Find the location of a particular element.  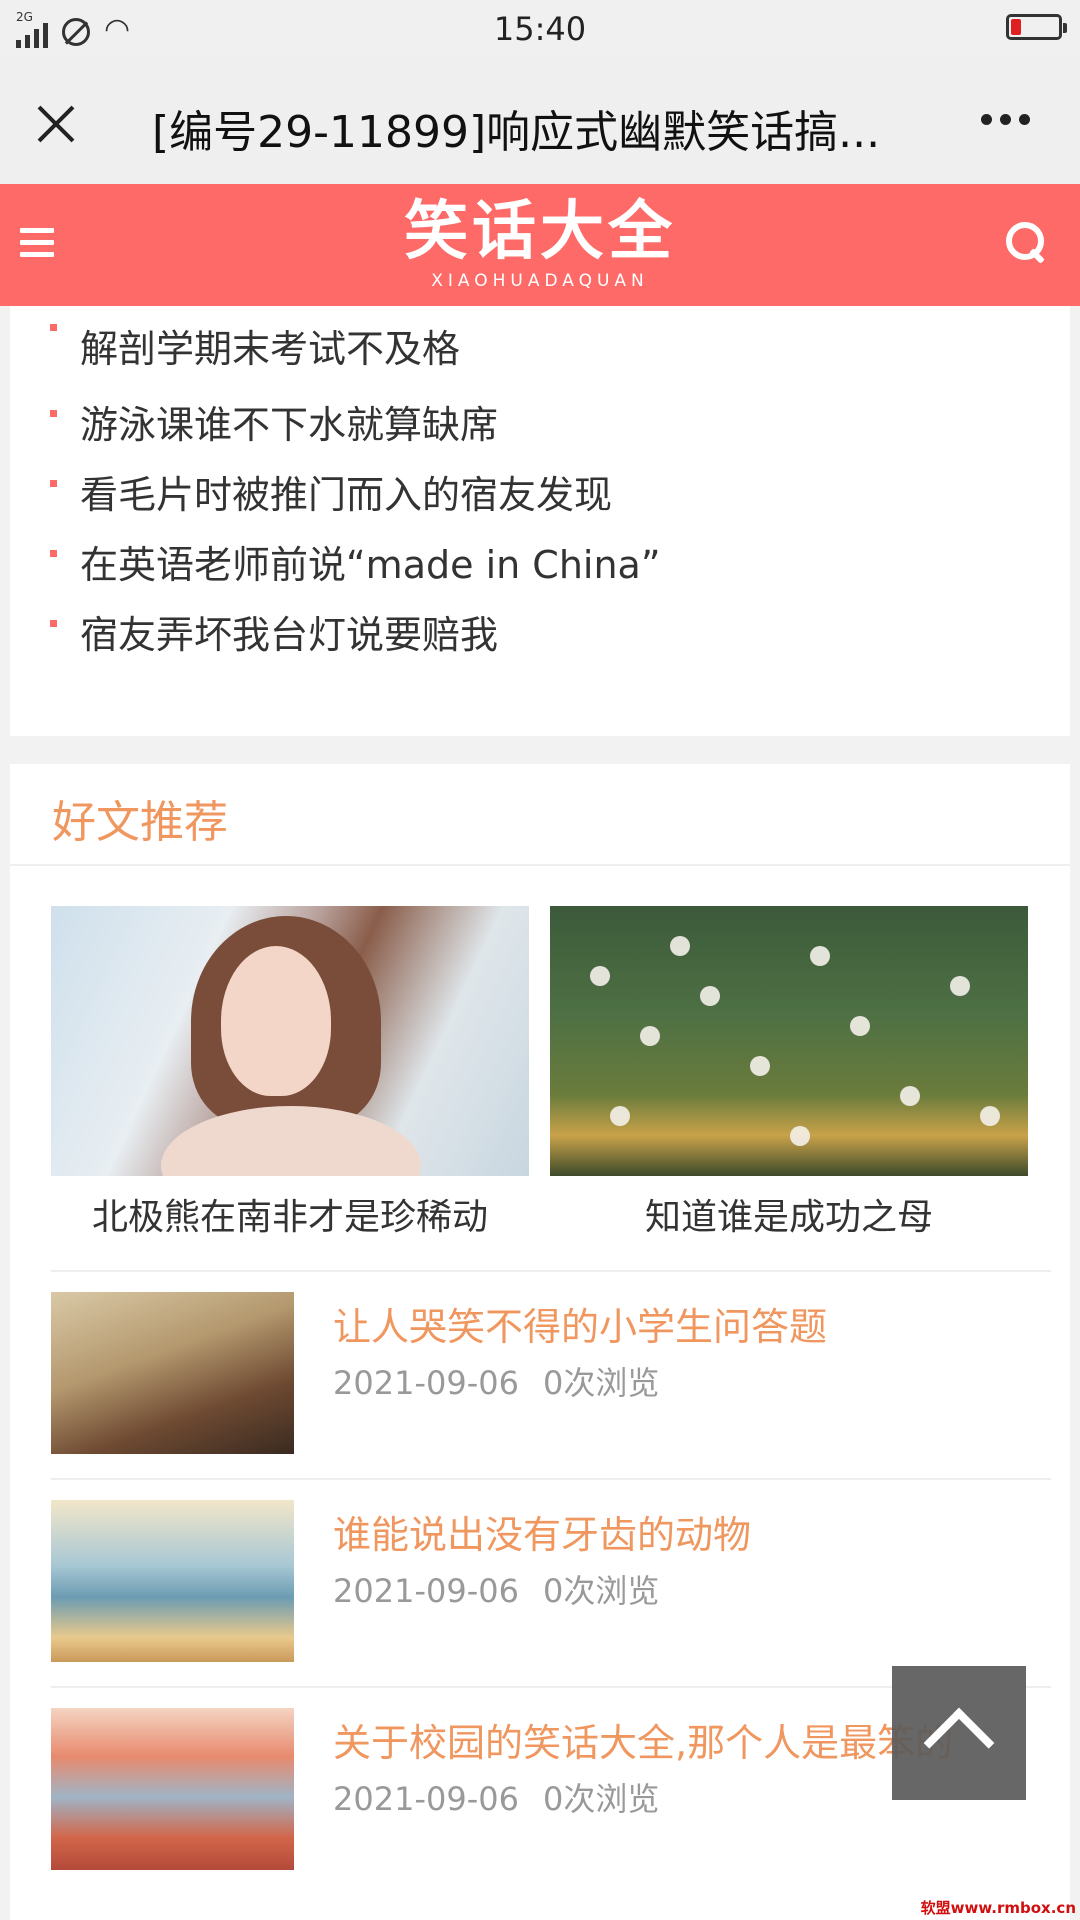

list-item-label: 游泳课谁不下水就算缺席 is located at coordinates (289, 425).